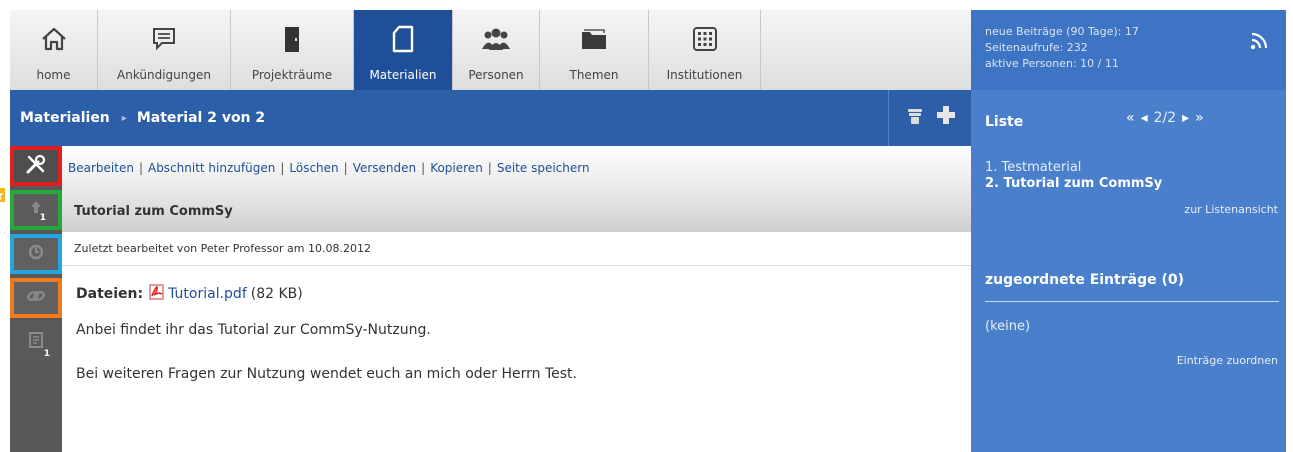 The height and width of the screenshot is (452, 1293). I want to click on tools-button, so click(36, 166).